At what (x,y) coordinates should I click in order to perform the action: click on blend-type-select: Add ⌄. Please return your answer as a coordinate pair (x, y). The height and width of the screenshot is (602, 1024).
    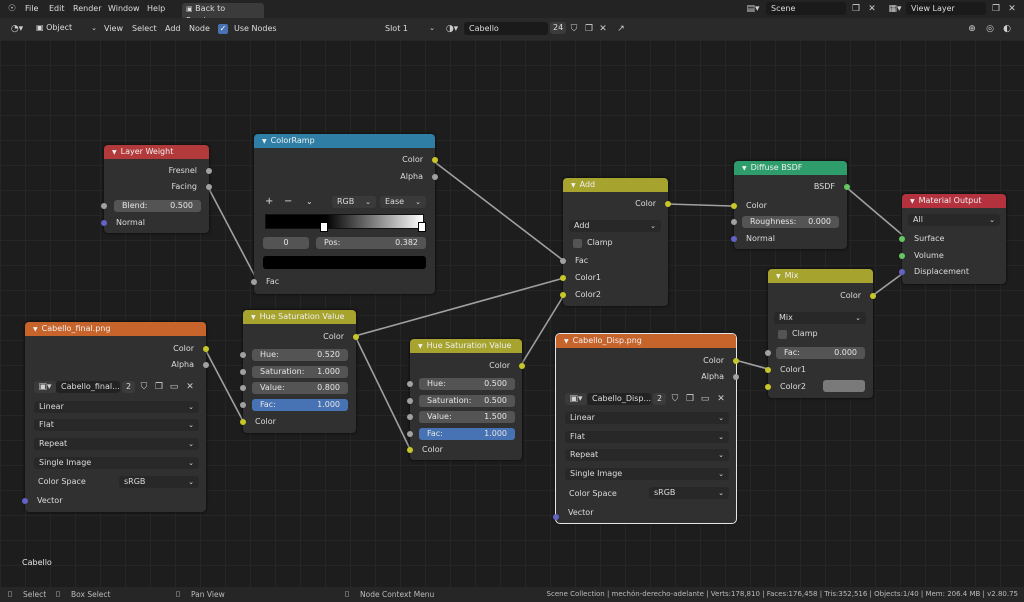
    Looking at the image, I should click on (615, 226).